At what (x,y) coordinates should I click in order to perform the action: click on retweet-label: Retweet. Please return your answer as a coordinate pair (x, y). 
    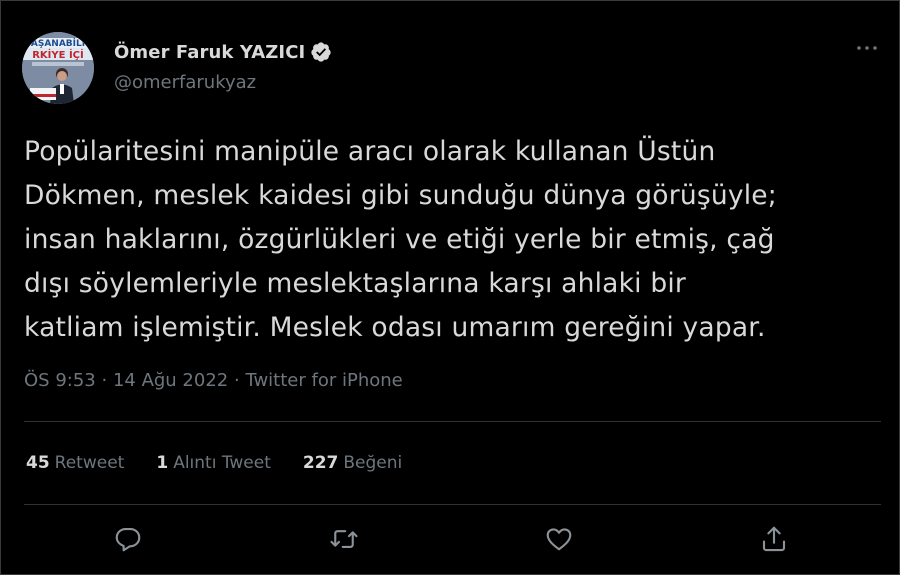
    Looking at the image, I should click on (89, 463).